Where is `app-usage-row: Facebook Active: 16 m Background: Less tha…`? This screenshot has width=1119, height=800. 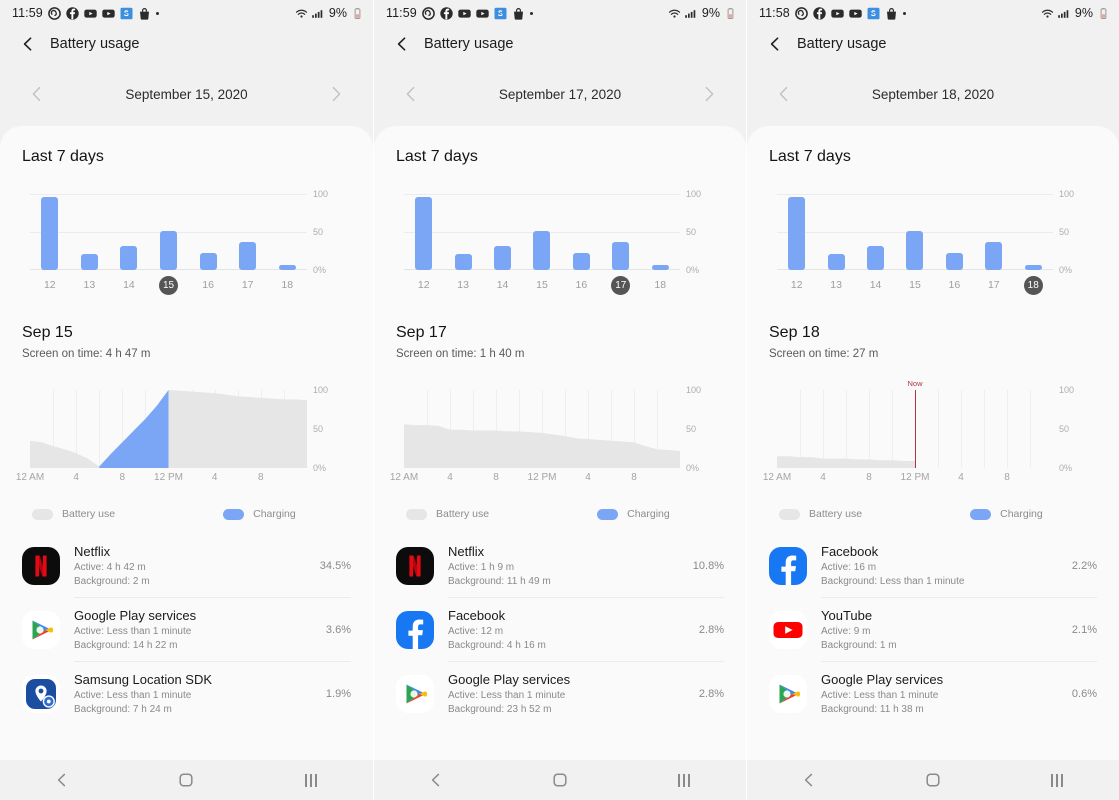
app-usage-row: Facebook Active: 16 m Background: Less tha… is located at coordinates (933, 565).